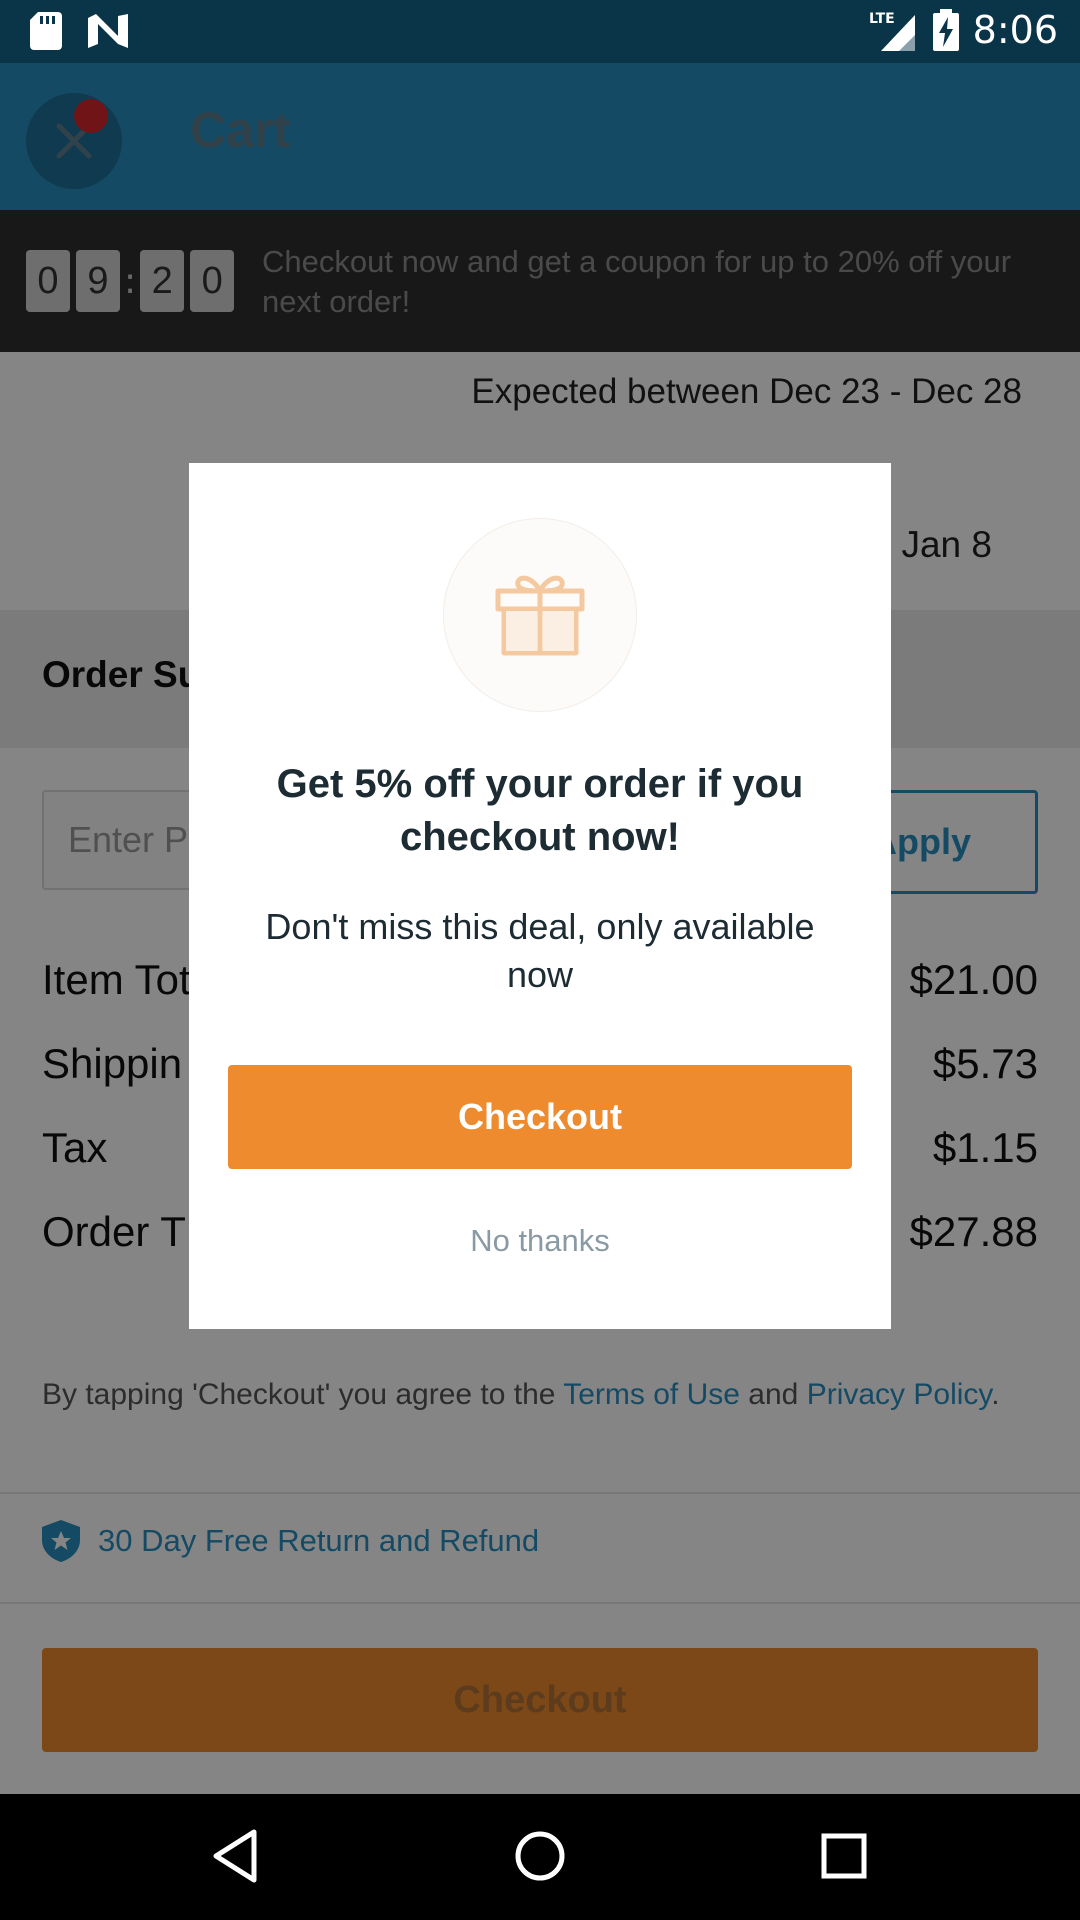 Image resolution: width=1080 pixels, height=1920 pixels. I want to click on gift-badge, so click(540, 615).